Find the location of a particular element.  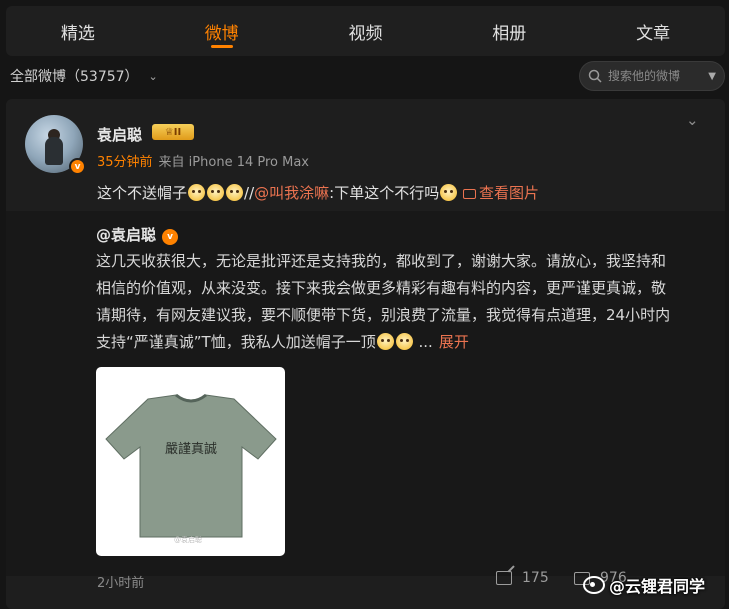

original-author-label: @袁启聪 is located at coordinates (126, 235).